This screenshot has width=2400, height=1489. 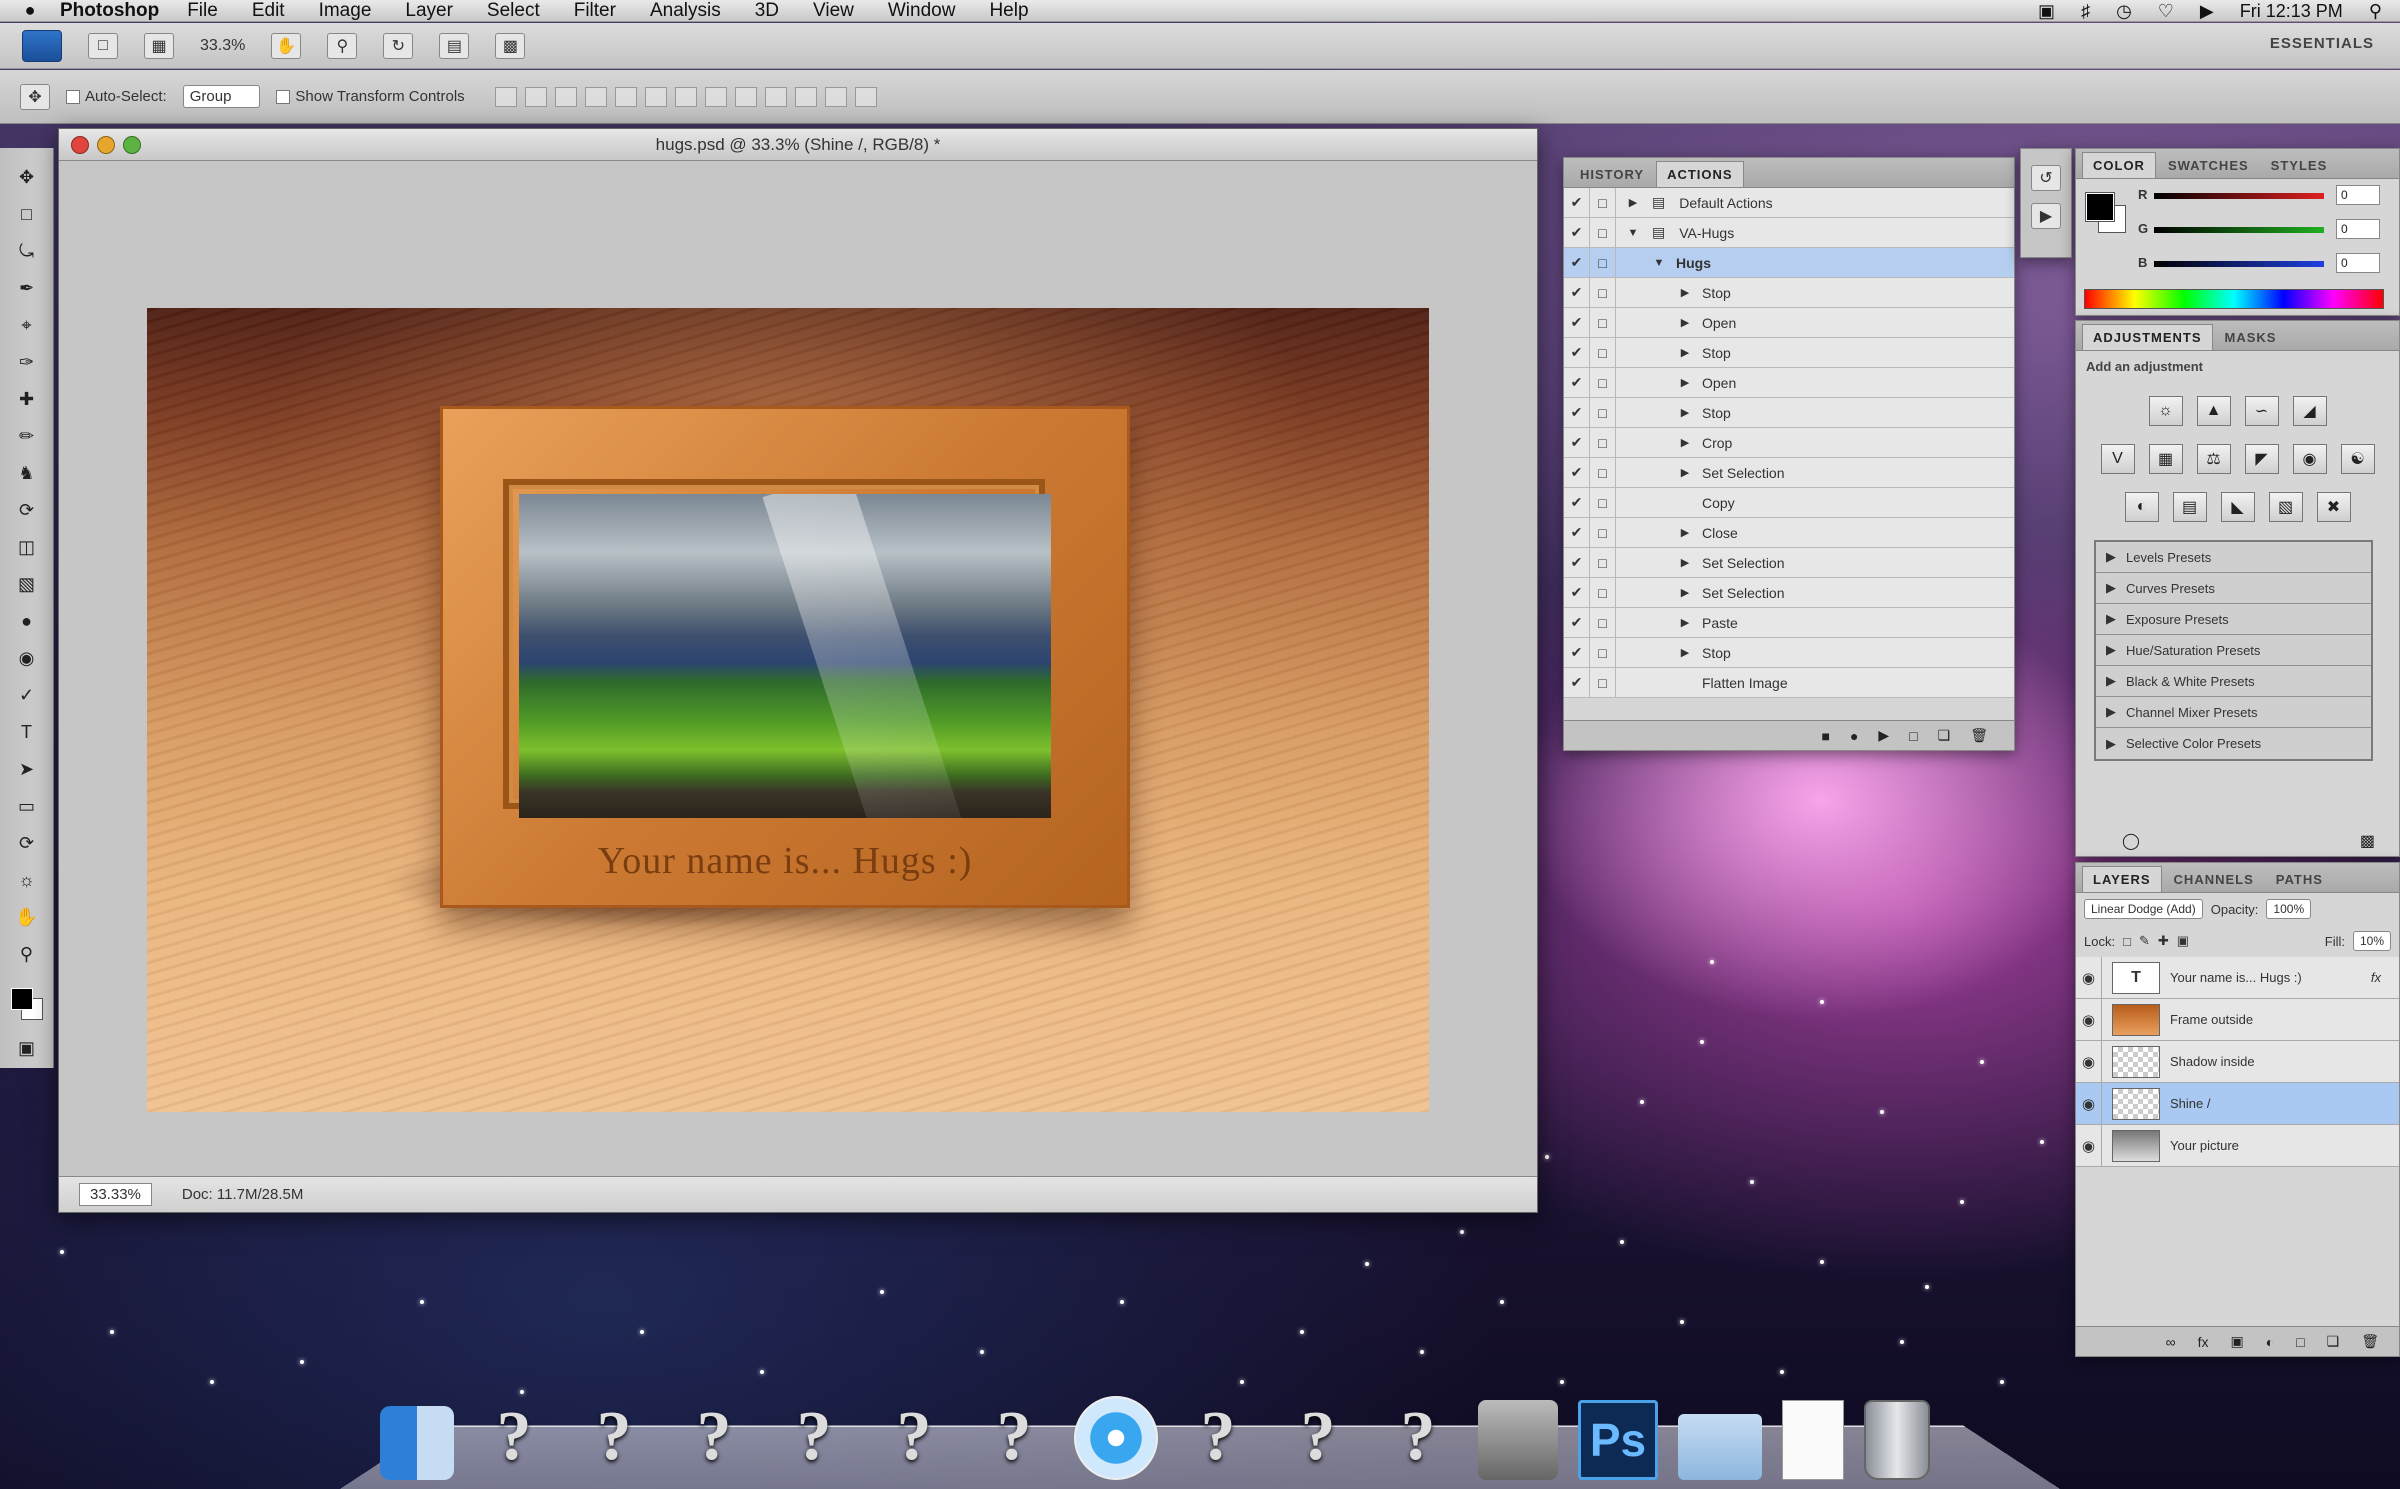 I want to click on align-left-icon, so click(x=595, y=96).